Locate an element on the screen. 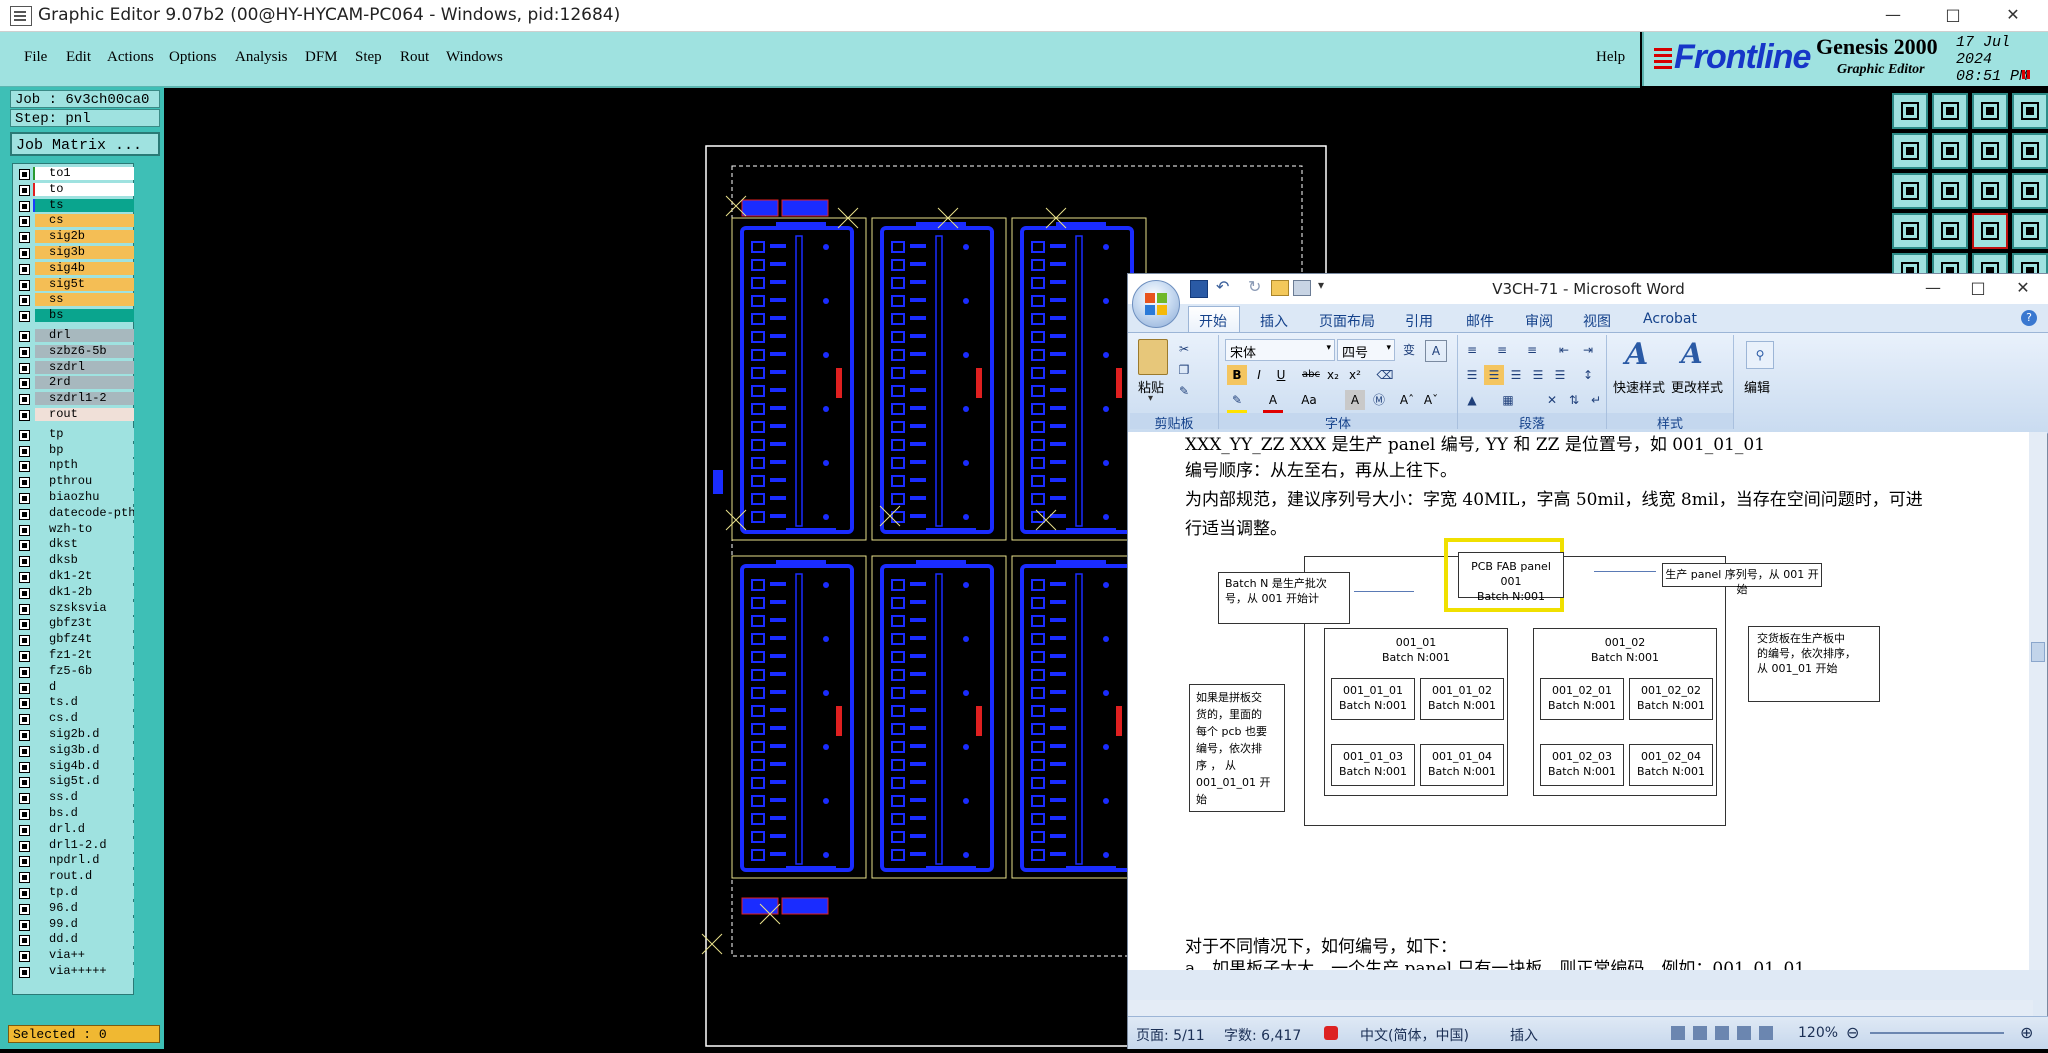 The height and width of the screenshot is (1053, 2048). layer-row: via++ is located at coordinates (78, 956).